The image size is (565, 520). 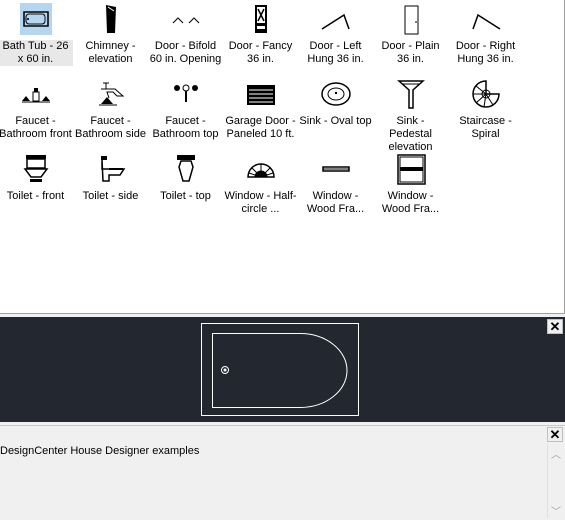 I want to click on palette-item-label: Faucet - Bathroom front, so click(x=36, y=127).